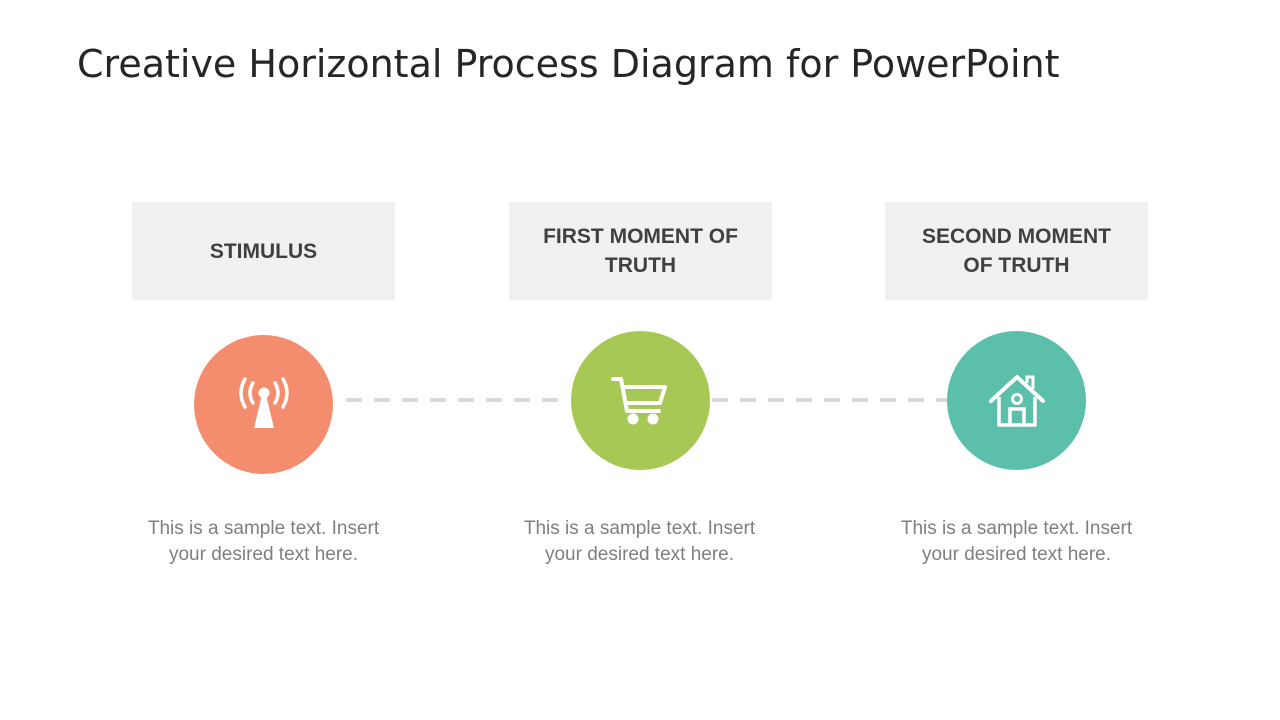  I want to click on step-circle-first-moment, so click(640, 400).